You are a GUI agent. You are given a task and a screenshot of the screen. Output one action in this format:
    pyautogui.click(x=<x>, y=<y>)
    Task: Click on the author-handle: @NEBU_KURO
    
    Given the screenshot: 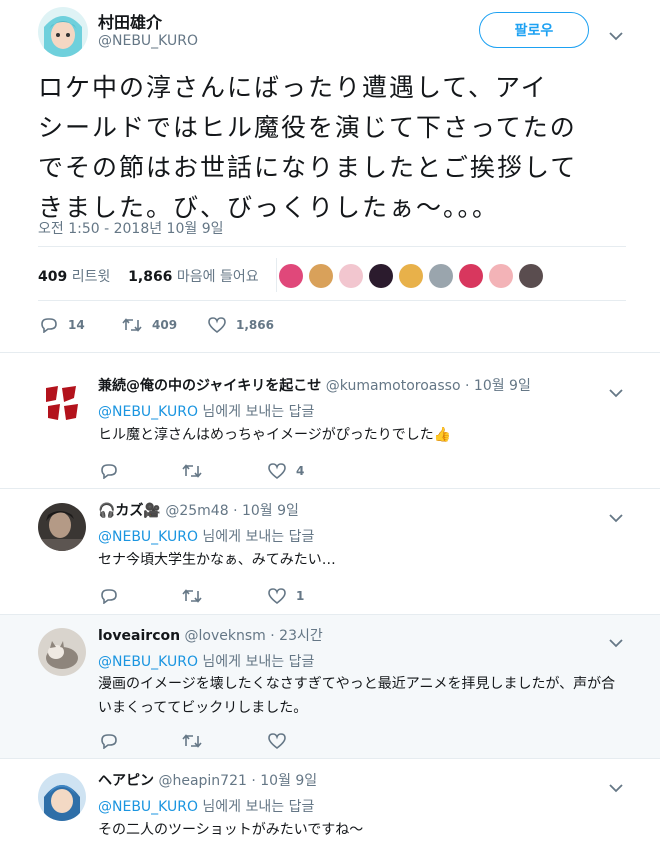 What is the action you would take?
    pyautogui.click(x=148, y=41)
    